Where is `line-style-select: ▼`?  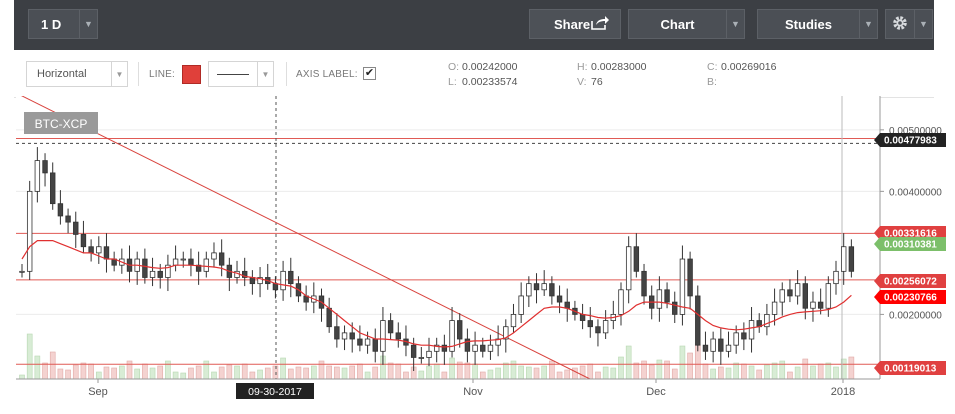
line-style-select: ▼ is located at coordinates (241, 74).